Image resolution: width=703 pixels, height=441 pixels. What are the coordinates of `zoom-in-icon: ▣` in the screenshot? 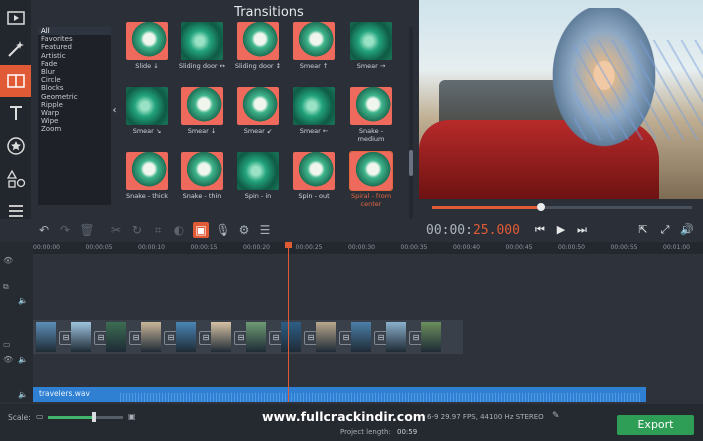 It's located at (132, 416).